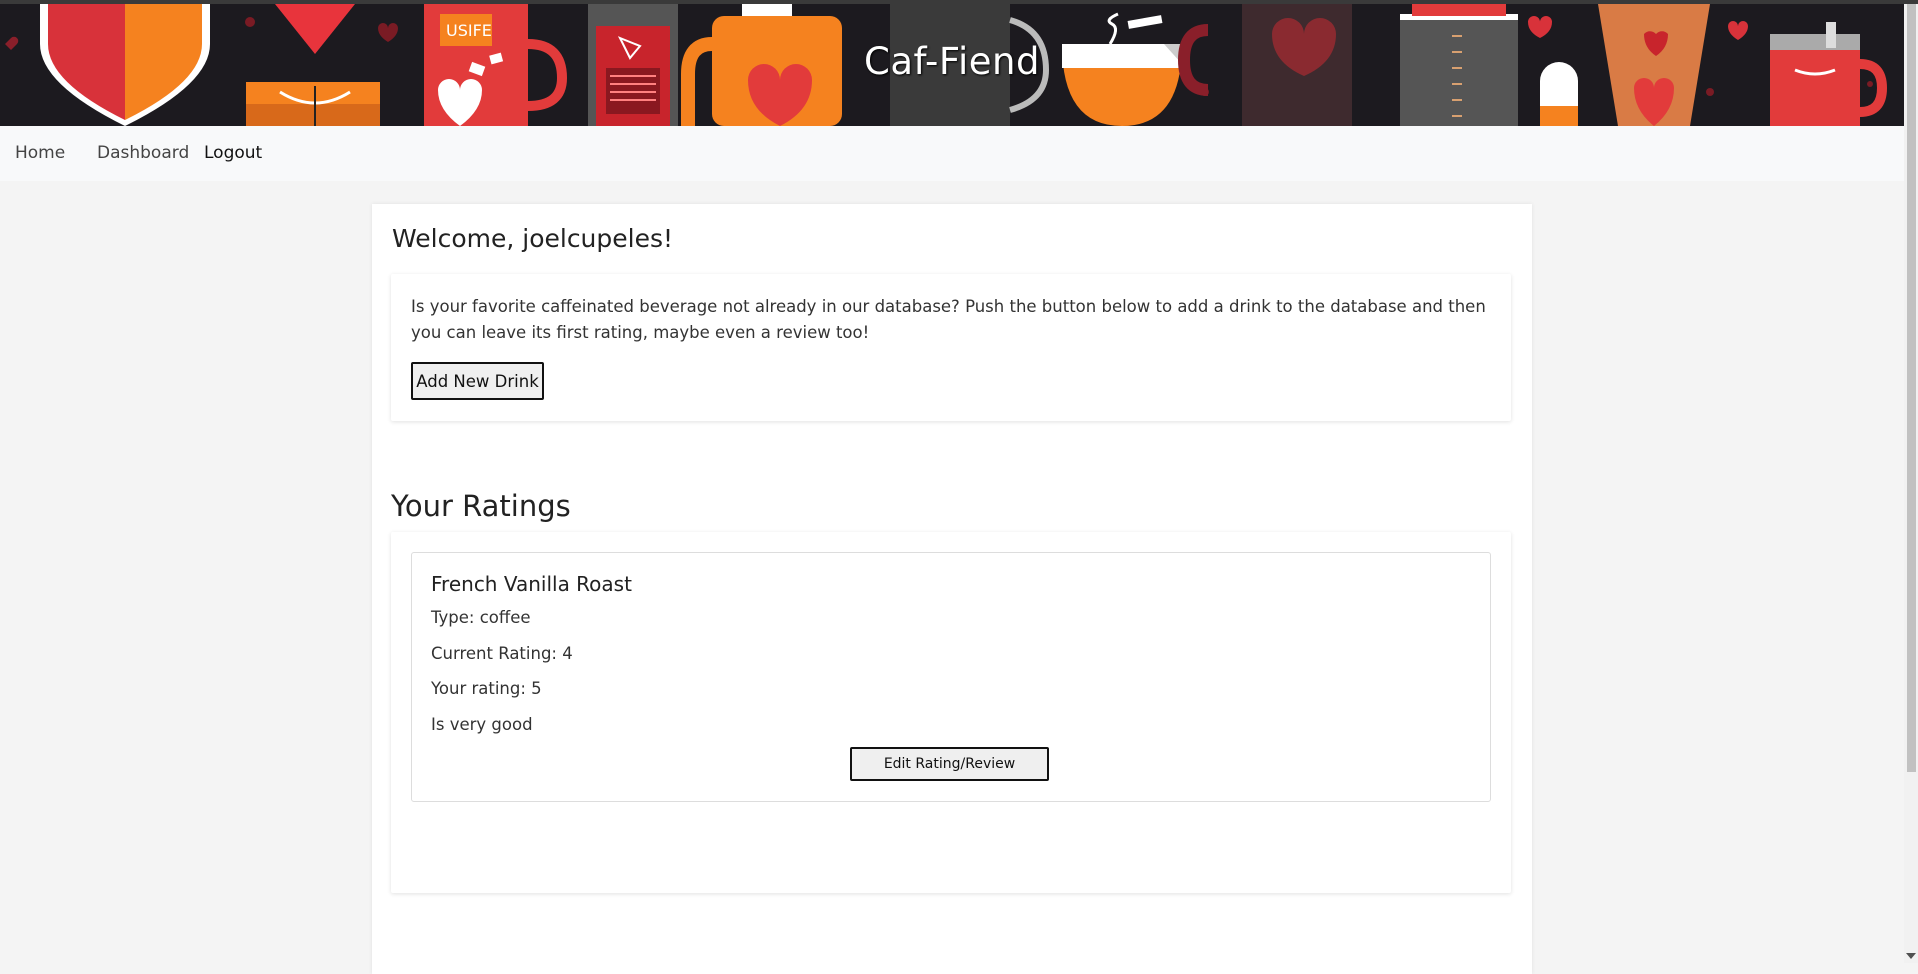  What do you see at coordinates (952, 61) in the screenshot?
I see `site-title: Caf-Fiend` at bounding box center [952, 61].